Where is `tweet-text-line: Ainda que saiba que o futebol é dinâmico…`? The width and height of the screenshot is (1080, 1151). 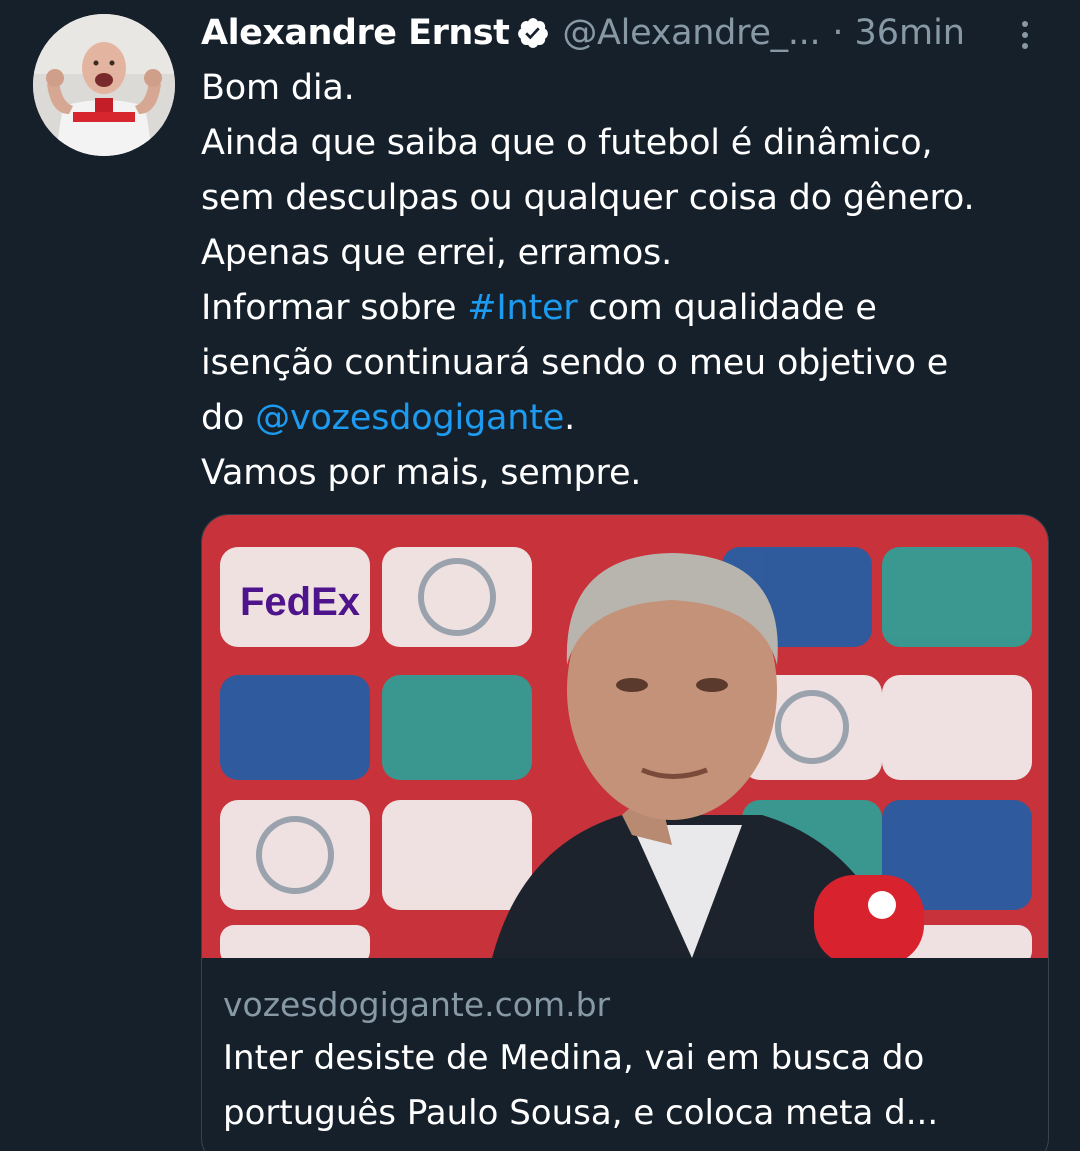
tweet-text-line: Ainda que saiba que o futebol é dinâmico… is located at coordinates (567, 143).